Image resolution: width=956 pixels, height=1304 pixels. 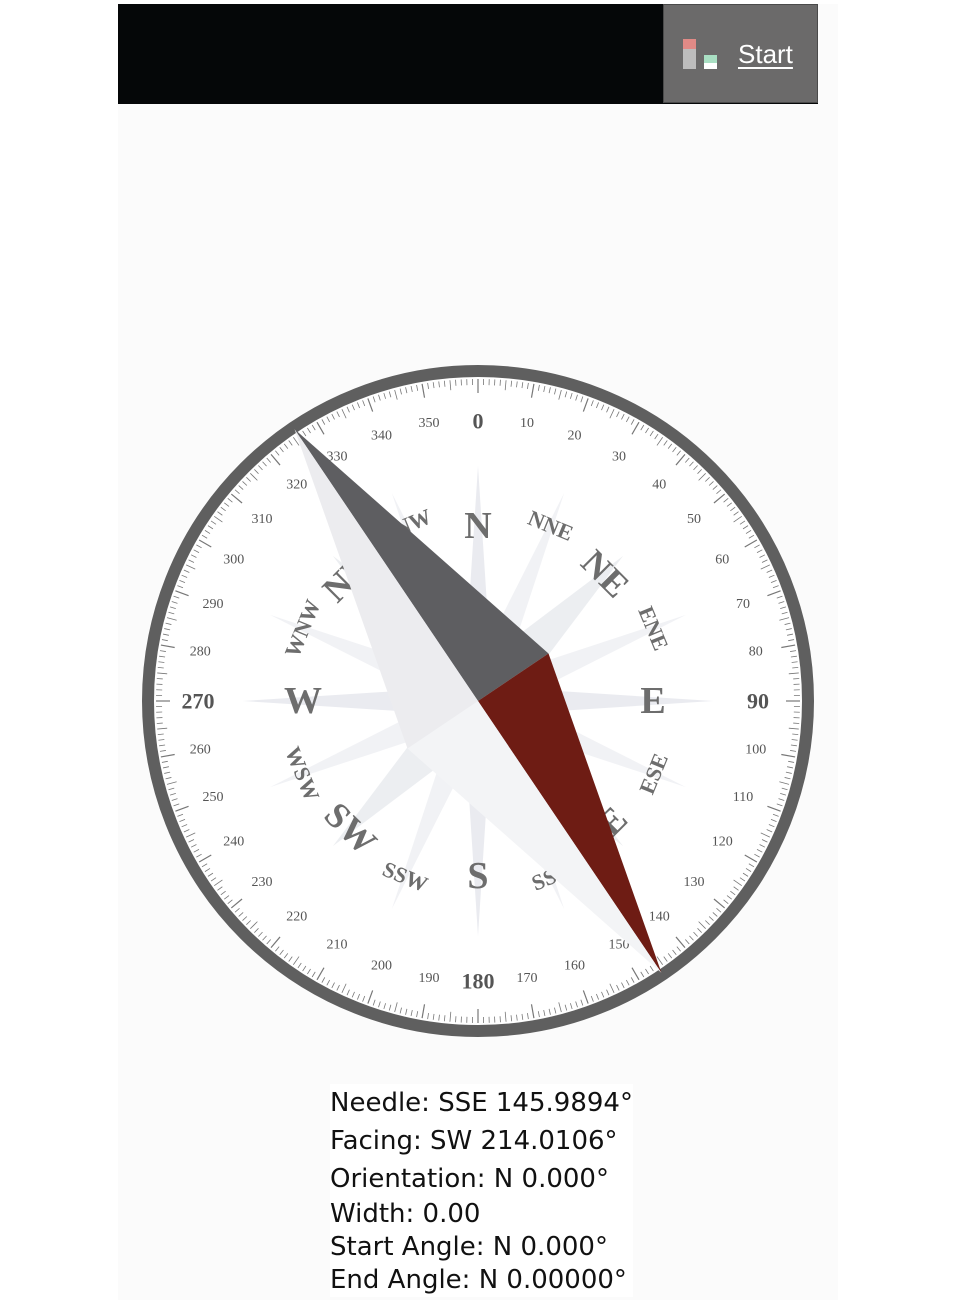 What do you see at coordinates (337, 945) in the screenshot?
I see `degree-label: 210` at bounding box center [337, 945].